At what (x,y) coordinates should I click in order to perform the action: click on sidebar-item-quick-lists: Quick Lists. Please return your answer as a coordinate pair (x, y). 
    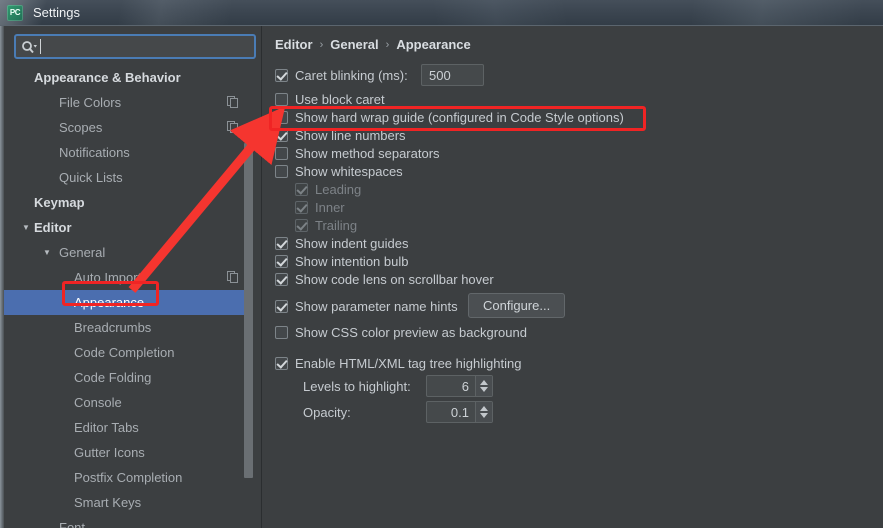
    Looking at the image, I should click on (130, 177).